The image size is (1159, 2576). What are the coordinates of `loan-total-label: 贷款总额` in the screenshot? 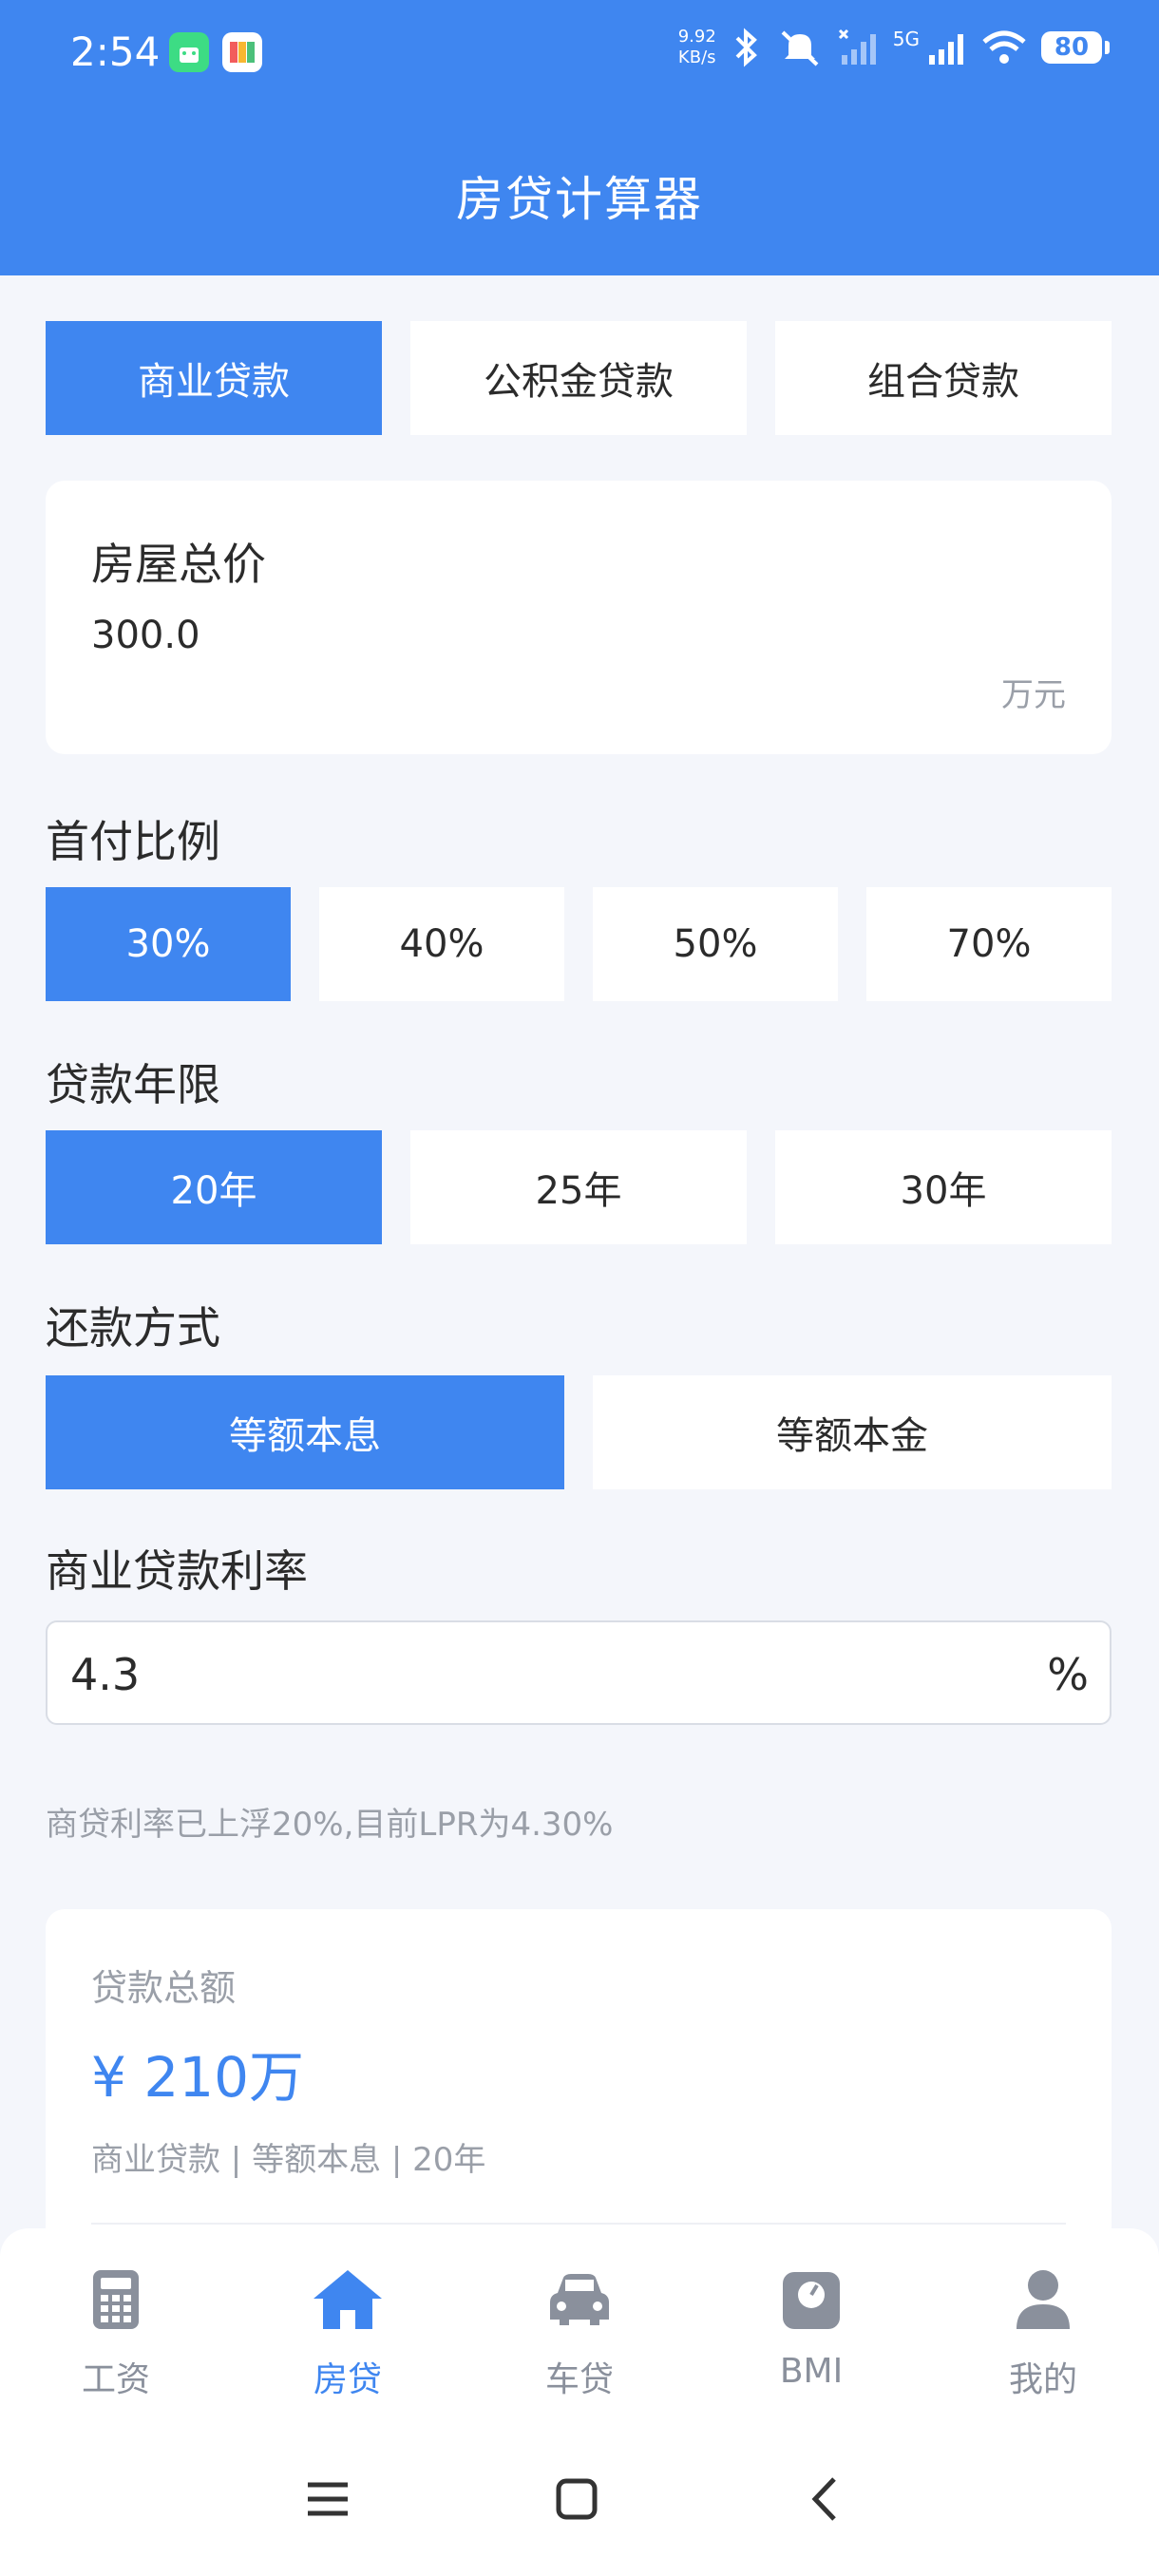 It's located at (164, 1988).